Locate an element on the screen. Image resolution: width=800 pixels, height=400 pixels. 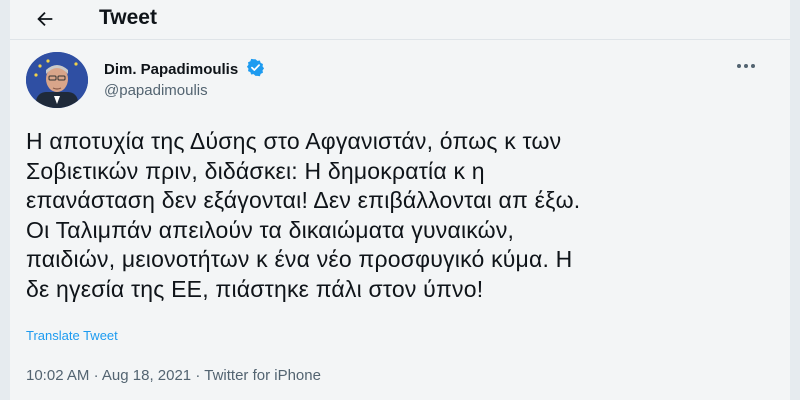
tweet-source: Twitter for iPhone is located at coordinates (262, 375).